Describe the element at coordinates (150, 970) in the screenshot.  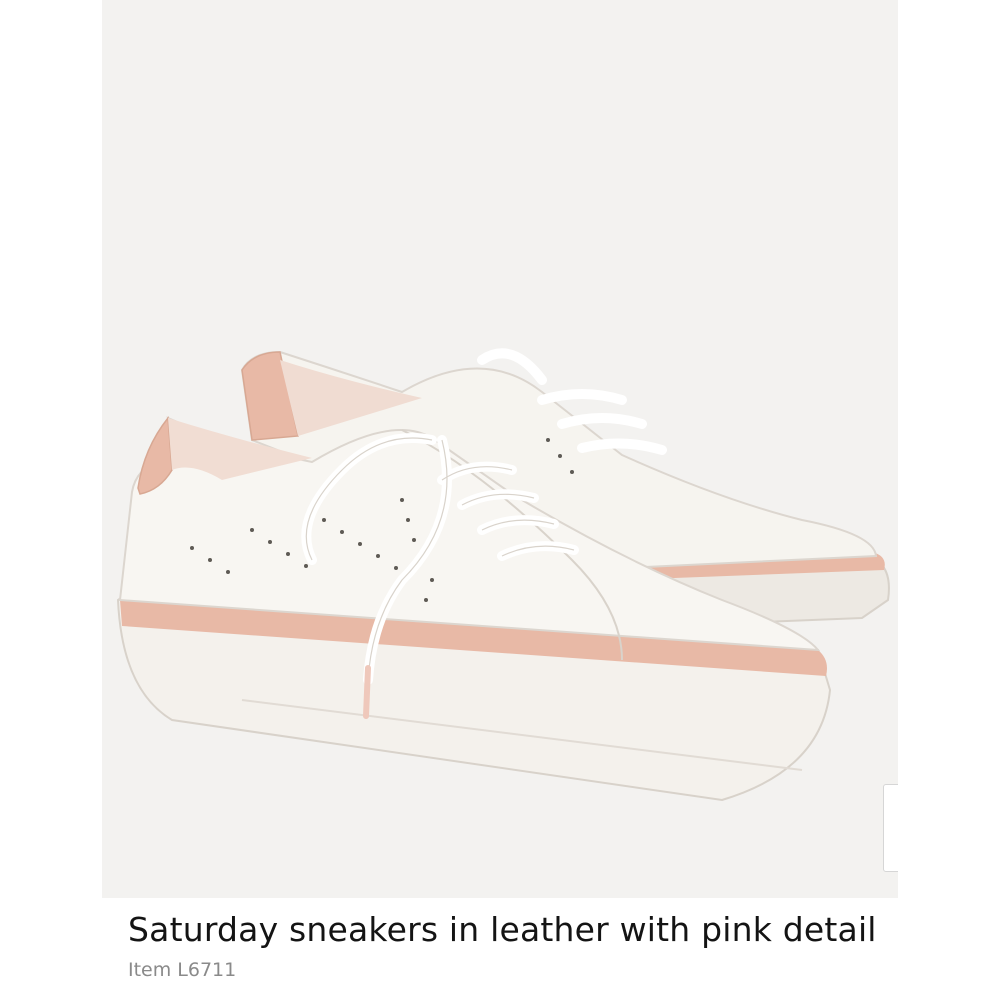
I see `item-label: Item` at that location.